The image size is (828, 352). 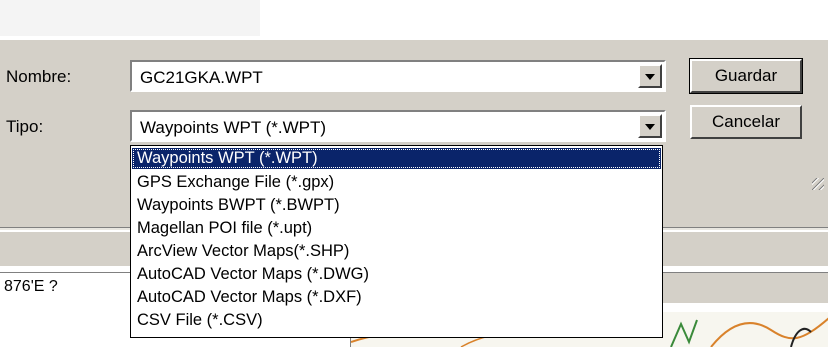 I want to click on name-label: Nombre:, so click(x=39, y=76).